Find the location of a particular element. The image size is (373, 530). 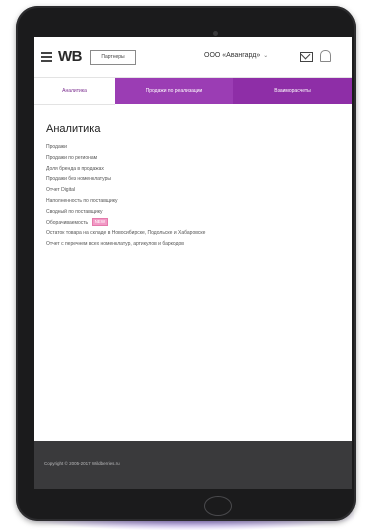

partners-button: Партнеры is located at coordinates (113, 57).